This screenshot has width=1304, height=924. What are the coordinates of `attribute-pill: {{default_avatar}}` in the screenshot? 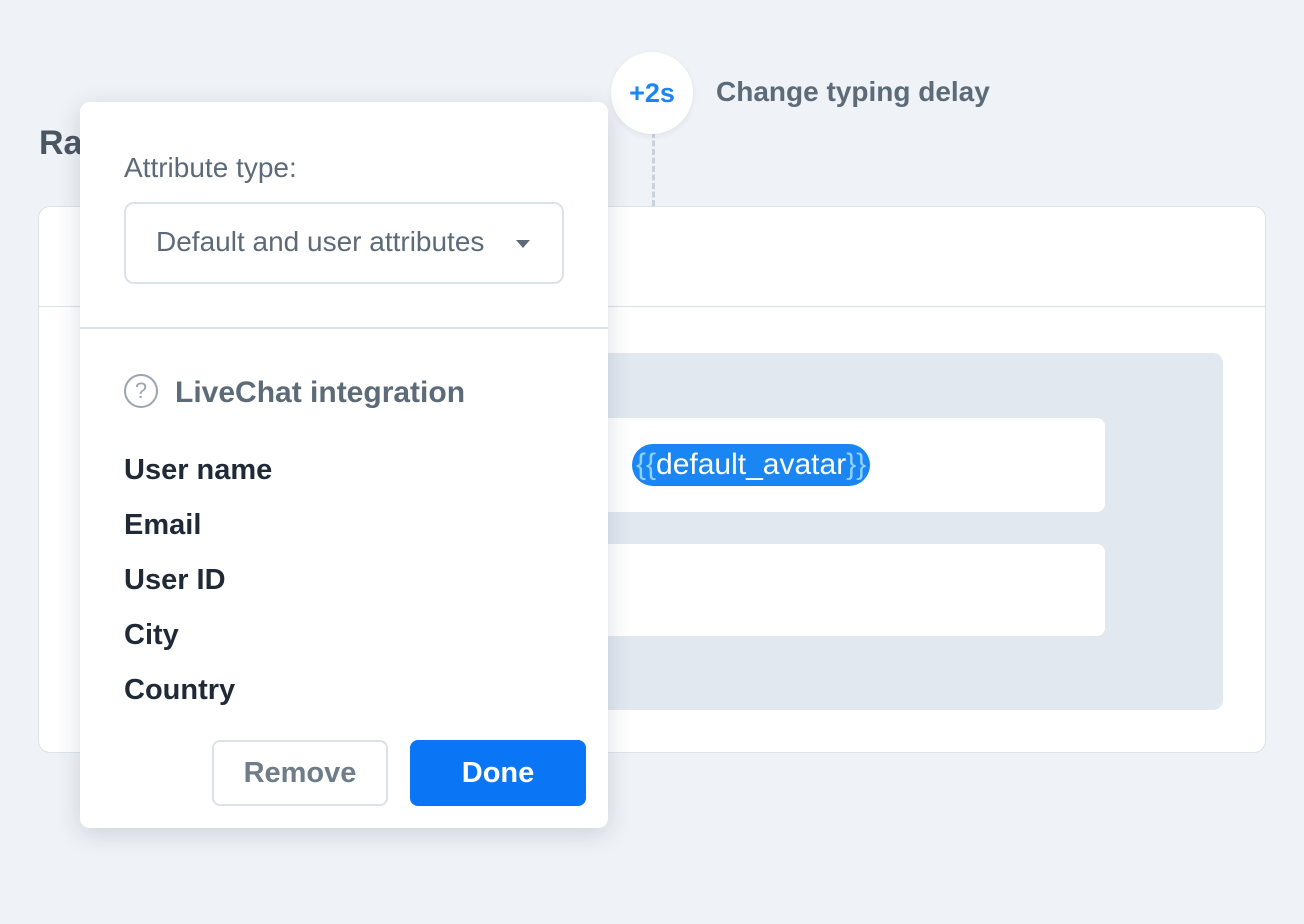 It's located at (751, 465).